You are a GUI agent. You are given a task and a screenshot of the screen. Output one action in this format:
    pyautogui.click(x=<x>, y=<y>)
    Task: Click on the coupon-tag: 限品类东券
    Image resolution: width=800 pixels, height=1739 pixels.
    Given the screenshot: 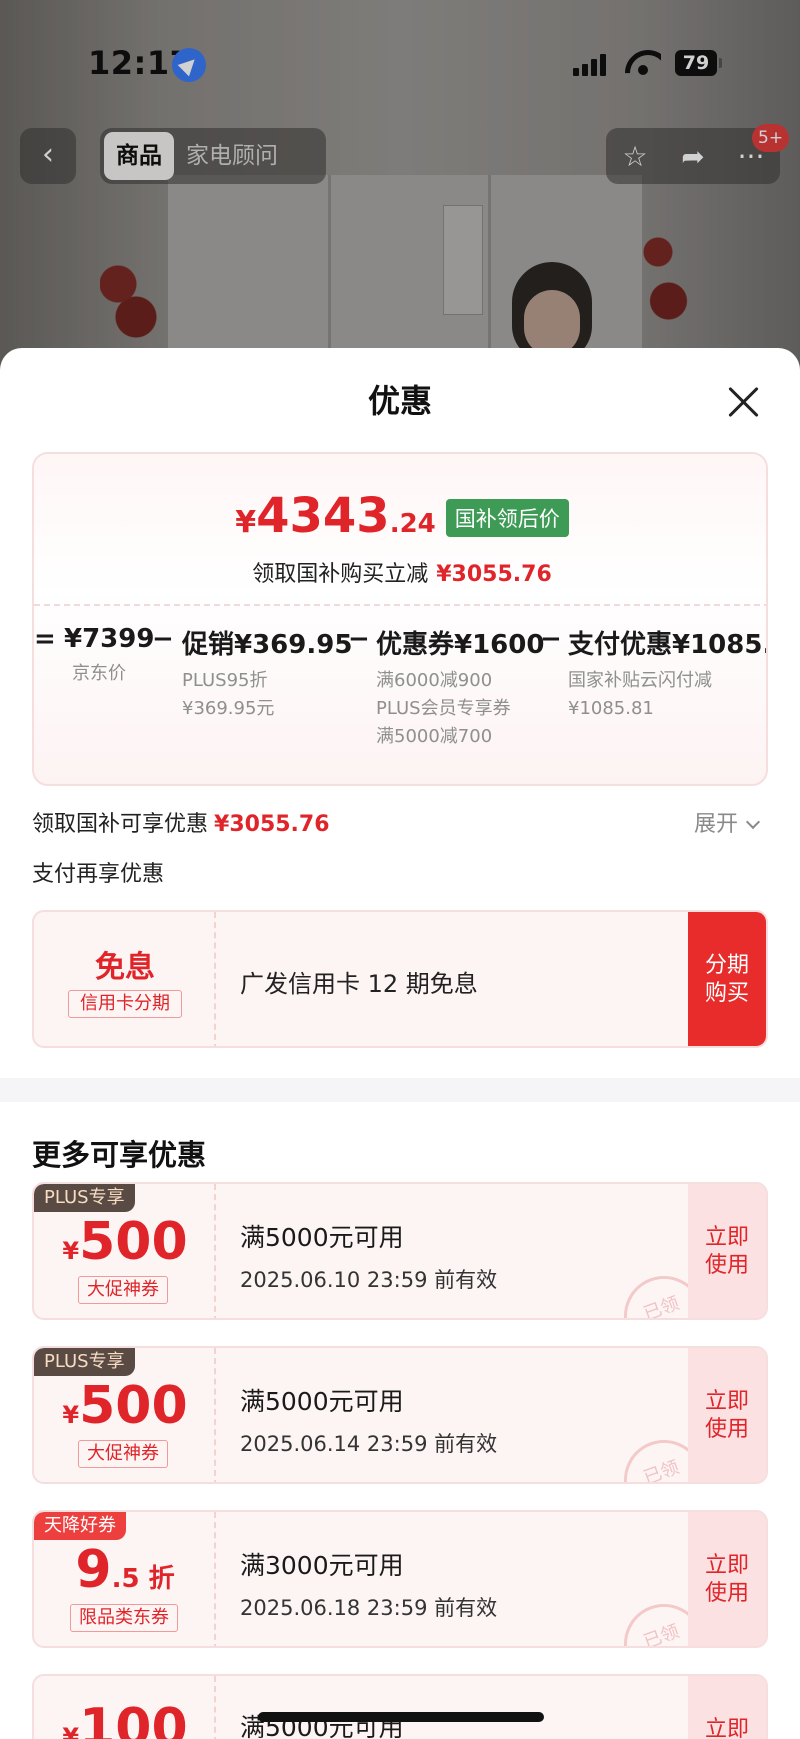 What is the action you would take?
    pyautogui.click(x=124, y=1618)
    